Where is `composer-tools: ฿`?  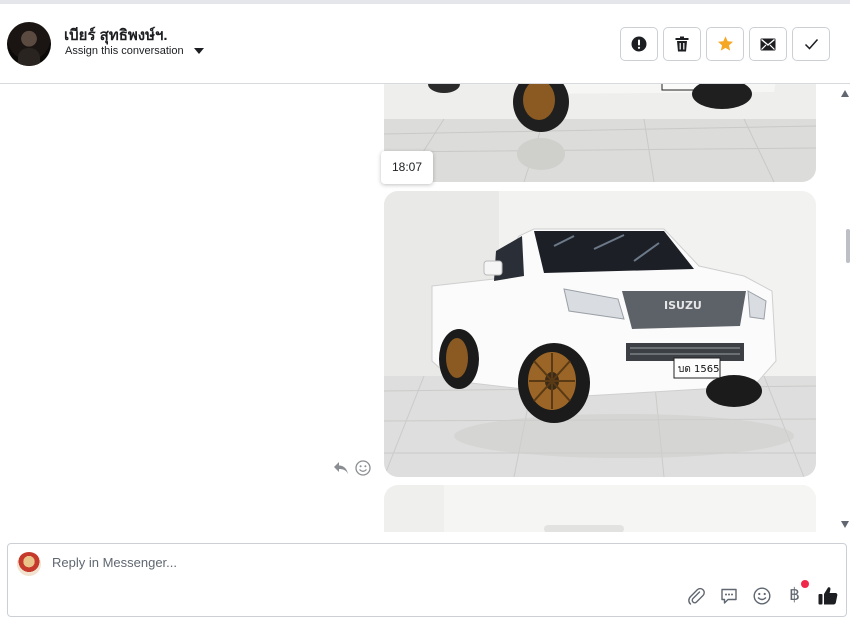
composer-tools: ฿ is located at coordinates (761, 593).